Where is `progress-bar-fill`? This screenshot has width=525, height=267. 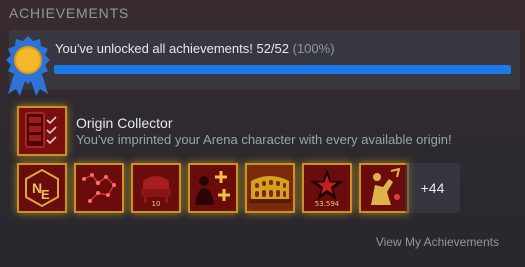 progress-bar-fill is located at coordinates (282, 69).